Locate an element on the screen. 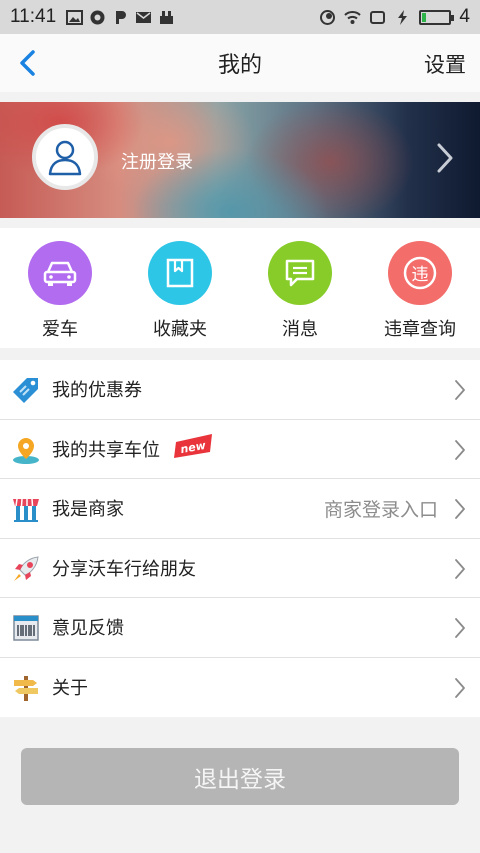 The image size is (480, 853). coupon-icon is located at coordinates (25, 390).